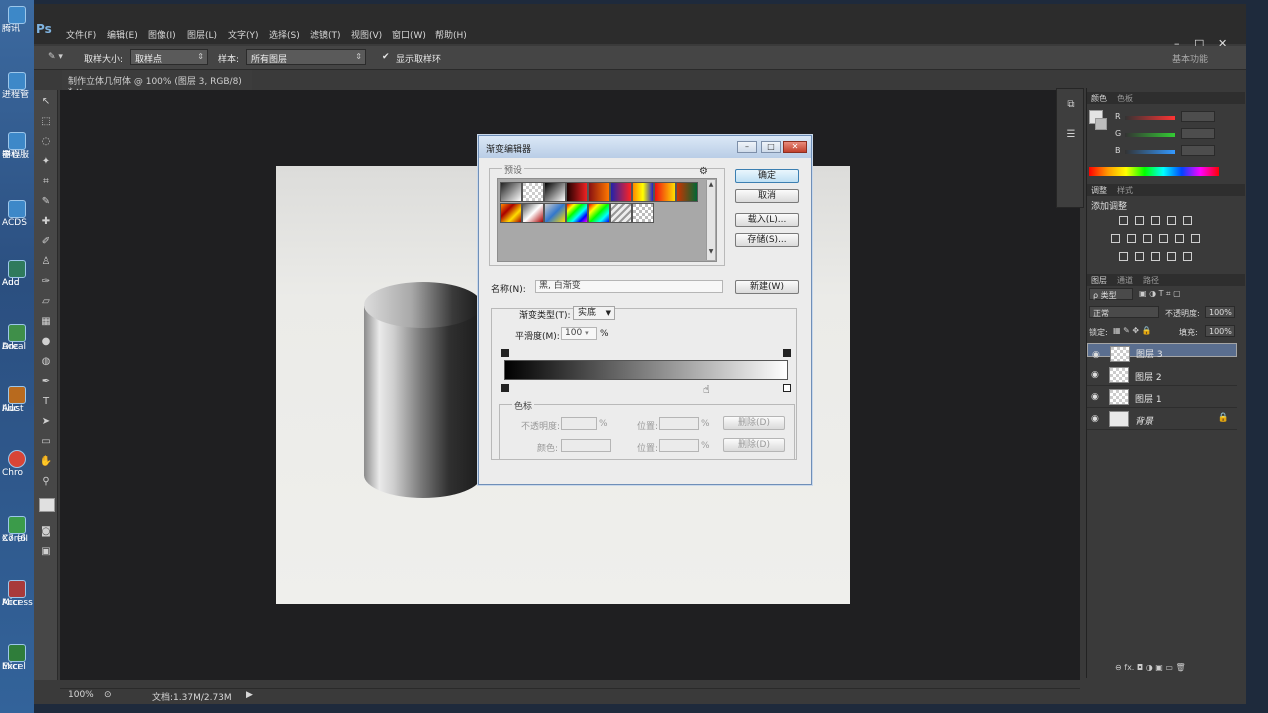  What do you see at coordinates (17, 146) in the screenshot?
I see `desktop-icon-server: 中心服 器程` at bounding box center [17, 146].